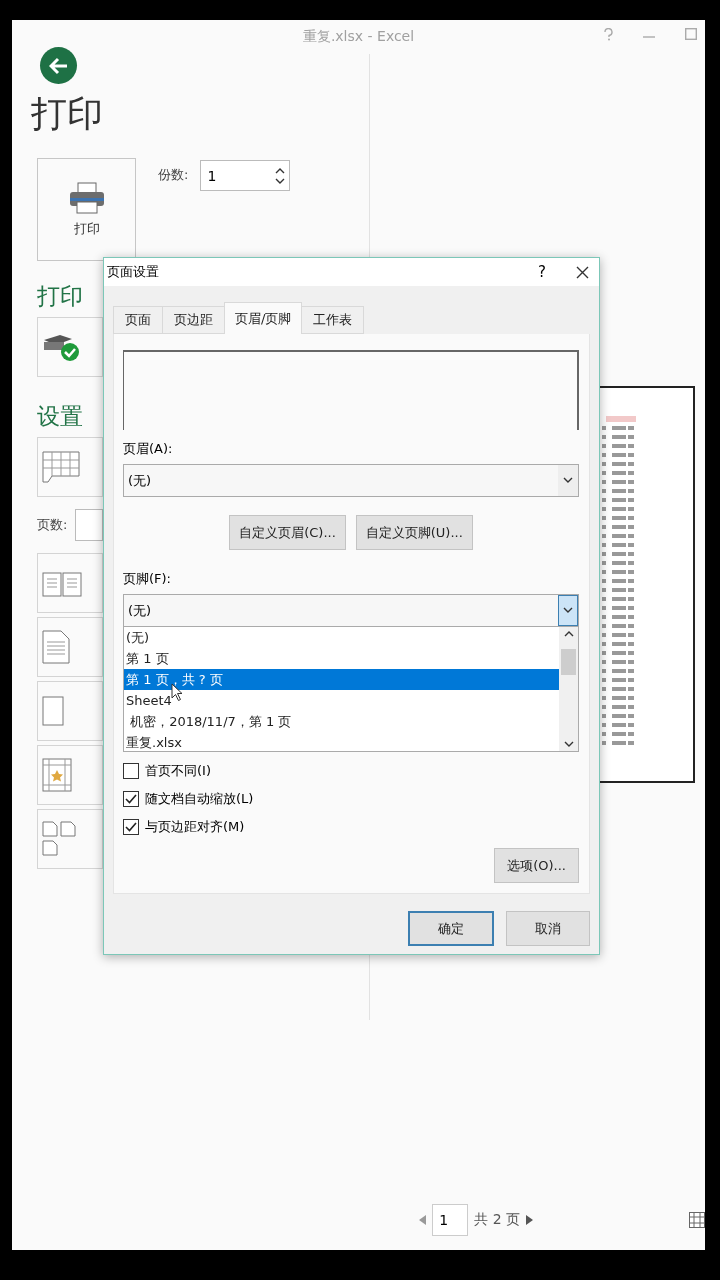 The width and height of the screenshot is (720, 1280). I want to click on help-button: ?, so click(542, 272).